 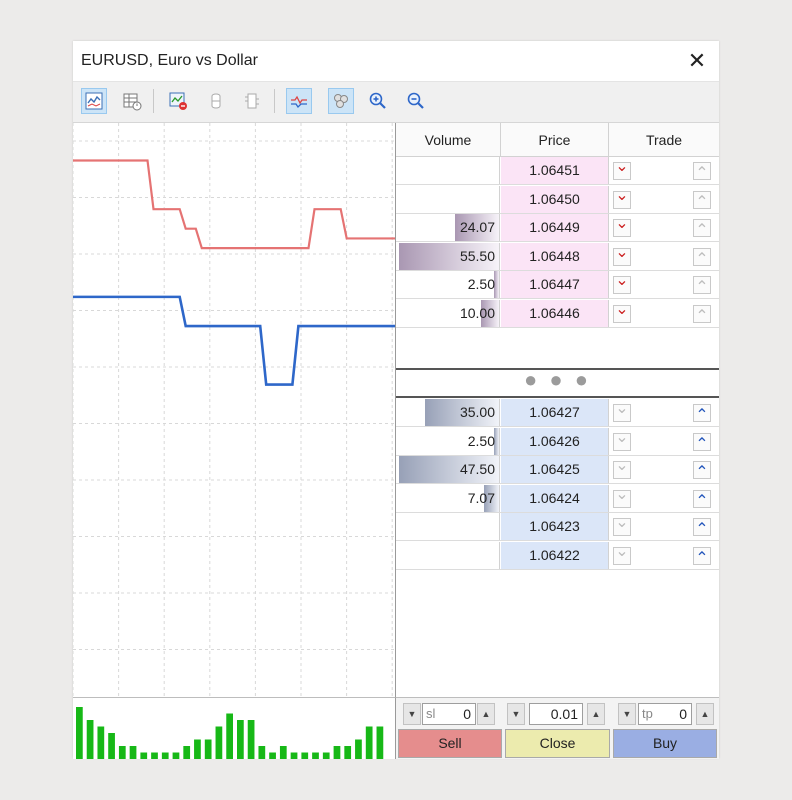 What do you see at coordinates (477, 255) in the screenshot?
I see `ask-volume-value: 55.50` at bounding box center [477, 255].